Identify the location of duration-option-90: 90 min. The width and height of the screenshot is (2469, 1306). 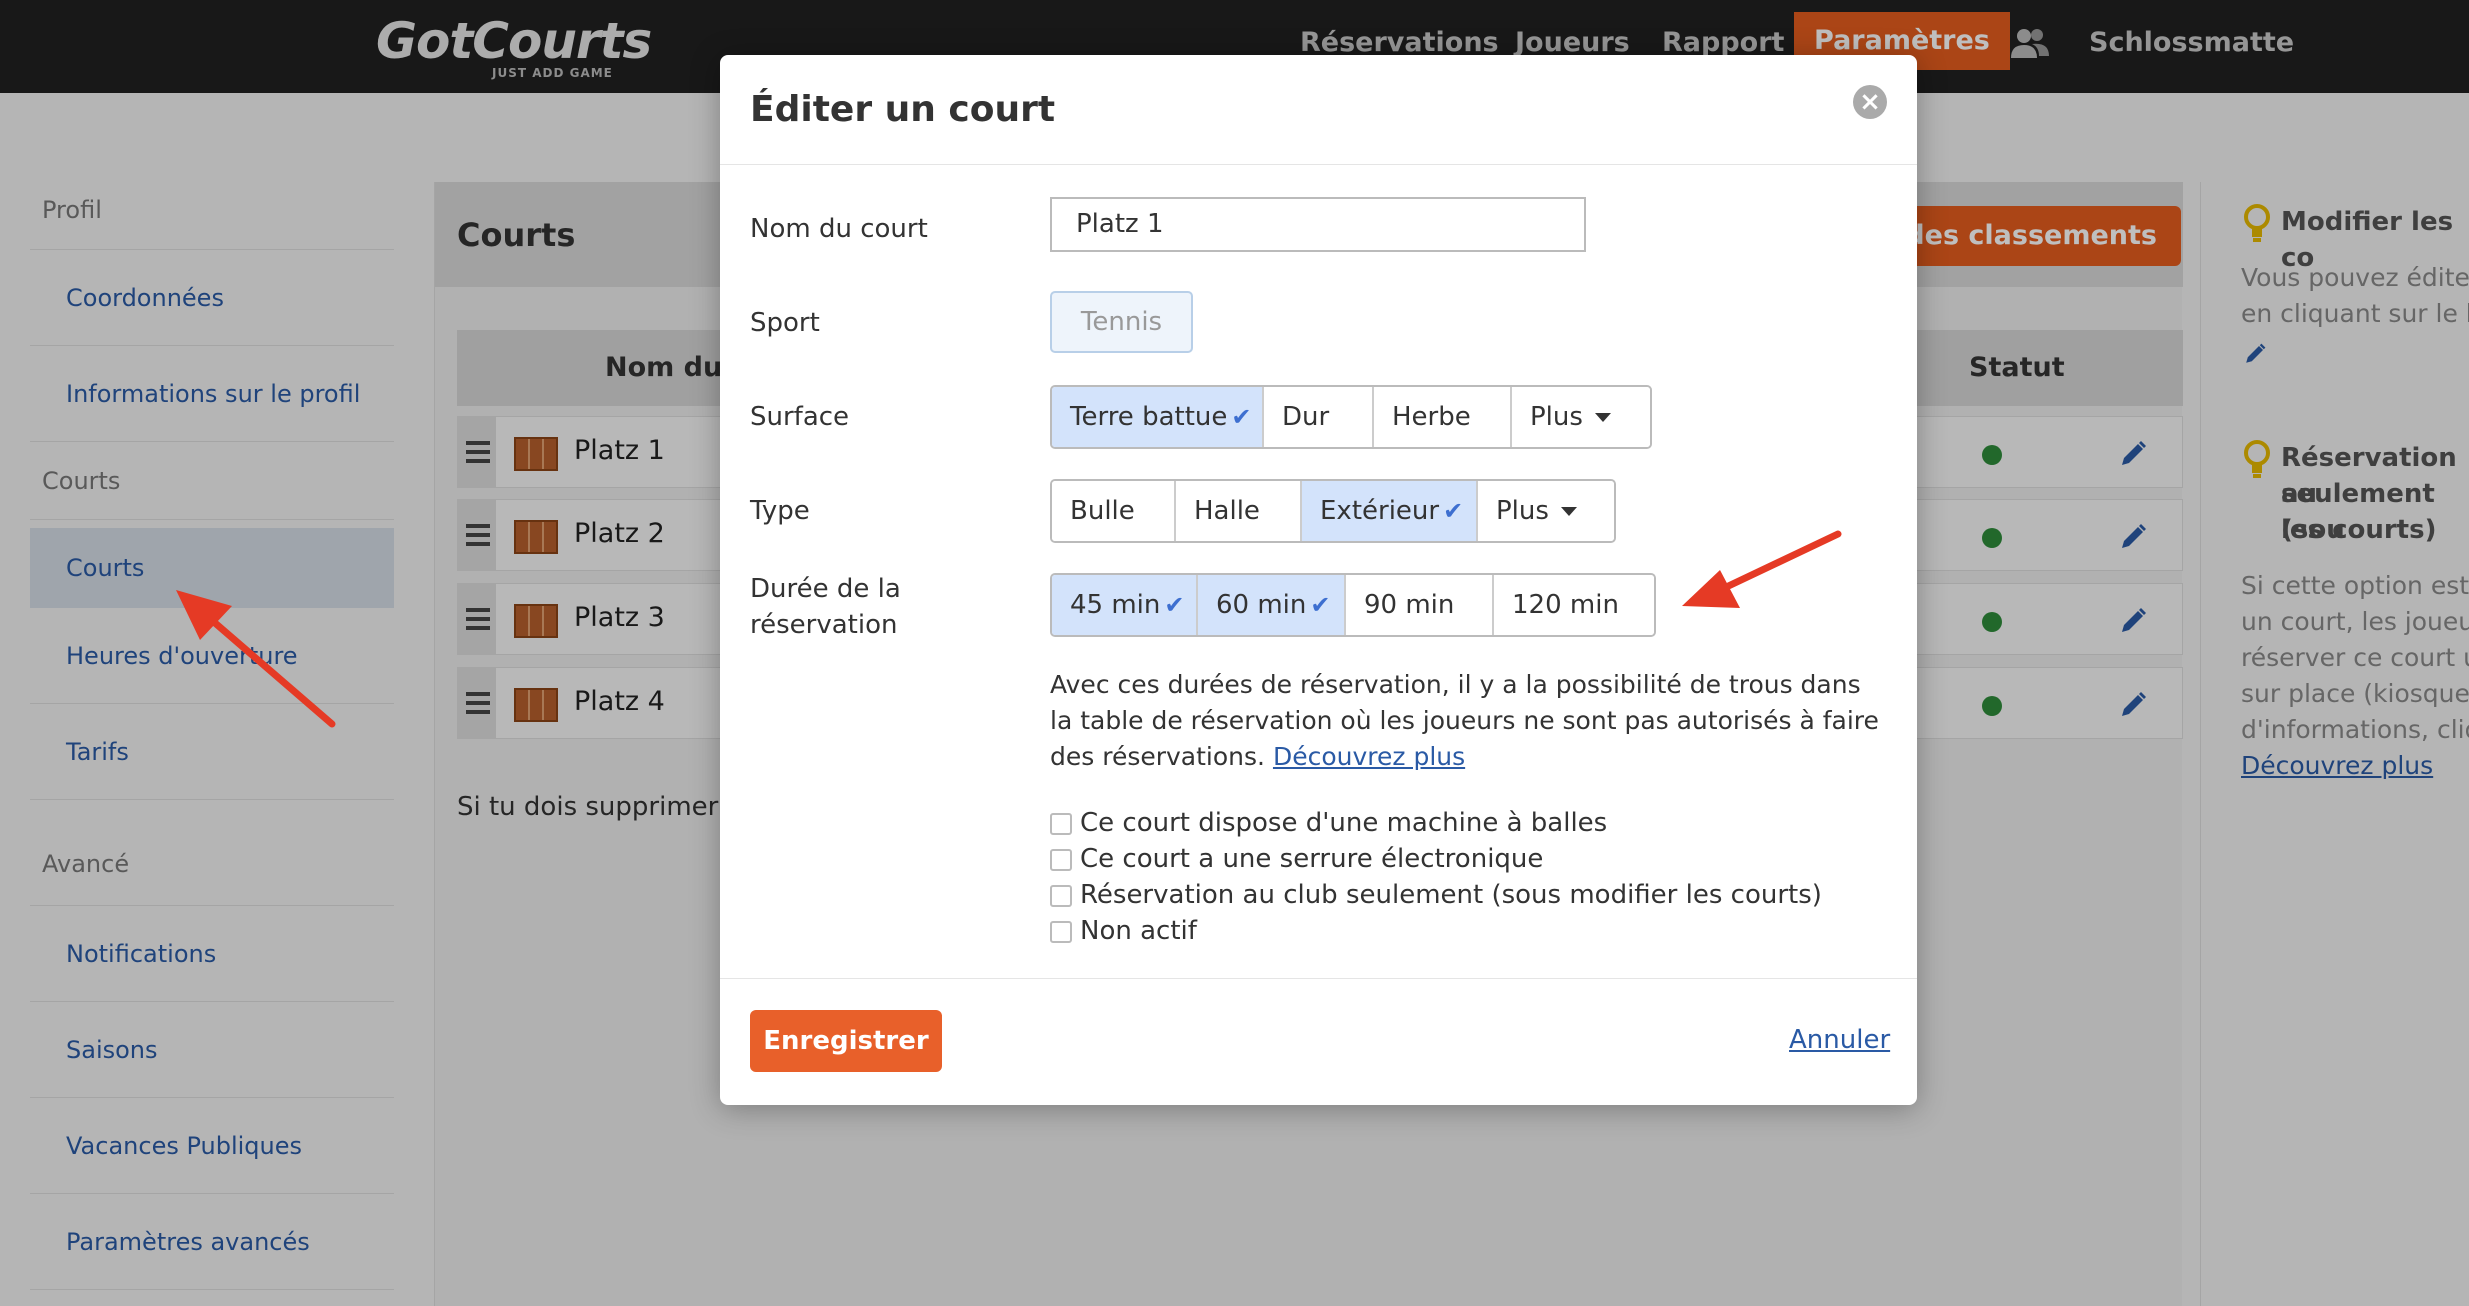
(1420, 605).